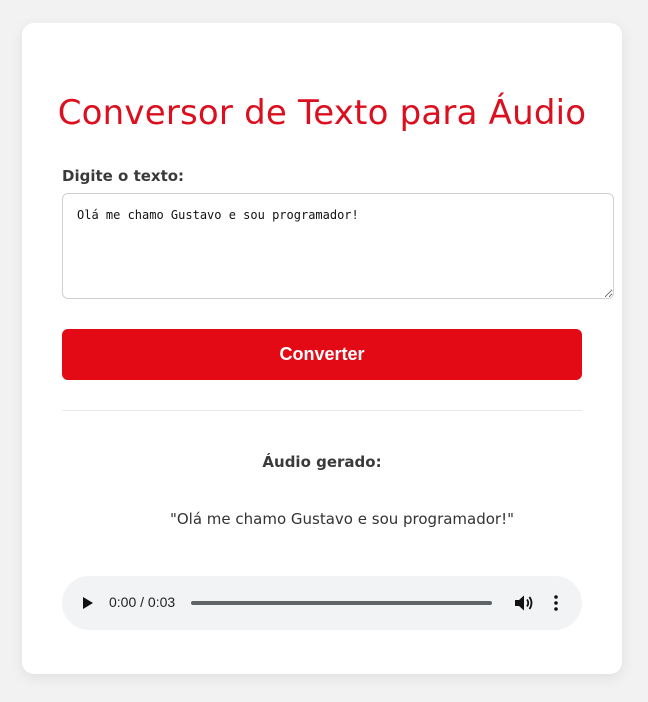  Describe the element at coordinates (142, 602) in the screenshot. I see `audio-time: 0:00 / 0:03` at that location.